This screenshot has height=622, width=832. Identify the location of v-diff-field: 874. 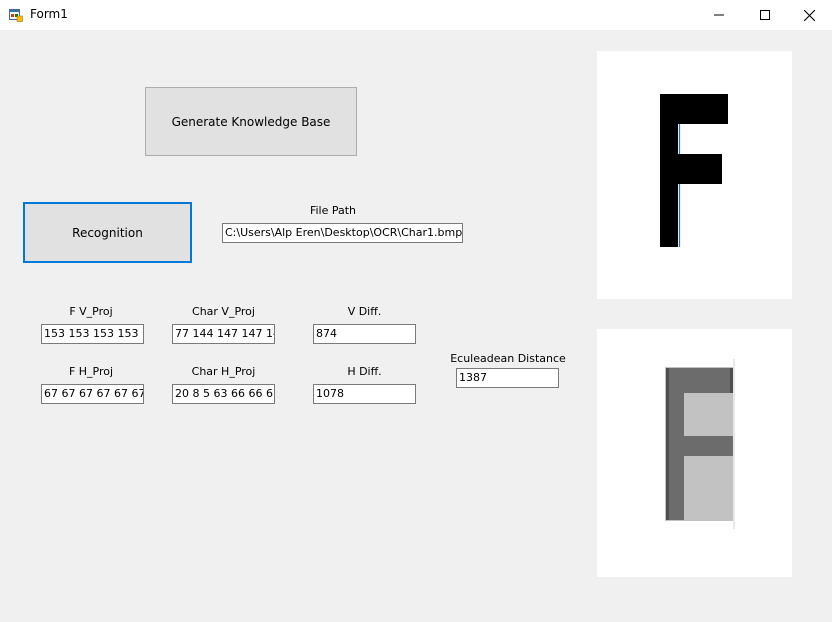
(364, 334).